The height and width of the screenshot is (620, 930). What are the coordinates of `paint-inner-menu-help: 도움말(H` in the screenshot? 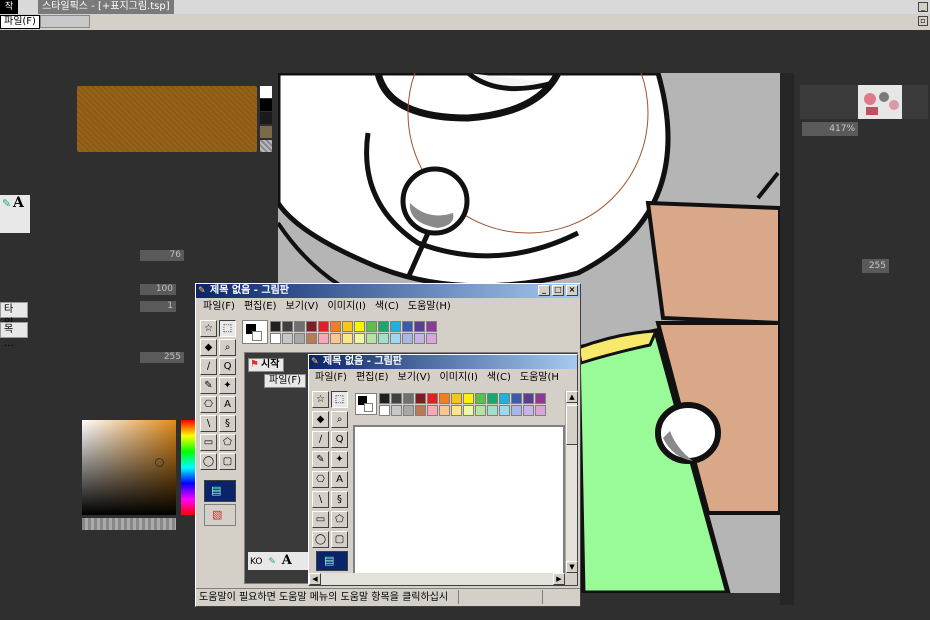 It's located at (539, 377).